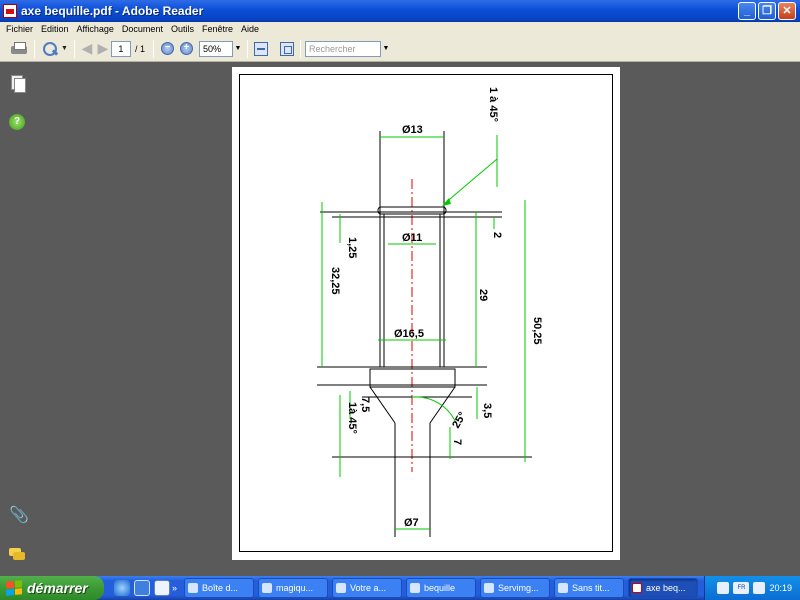  I want to click on print-button, so click(19, 49).